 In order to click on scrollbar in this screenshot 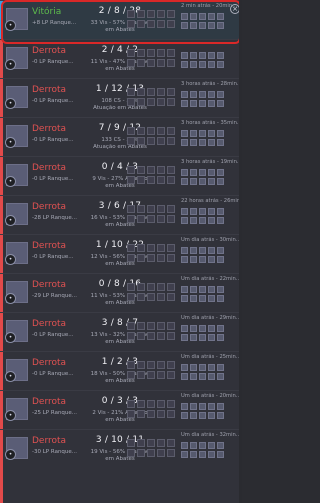, I will do `click(240, 251)`.